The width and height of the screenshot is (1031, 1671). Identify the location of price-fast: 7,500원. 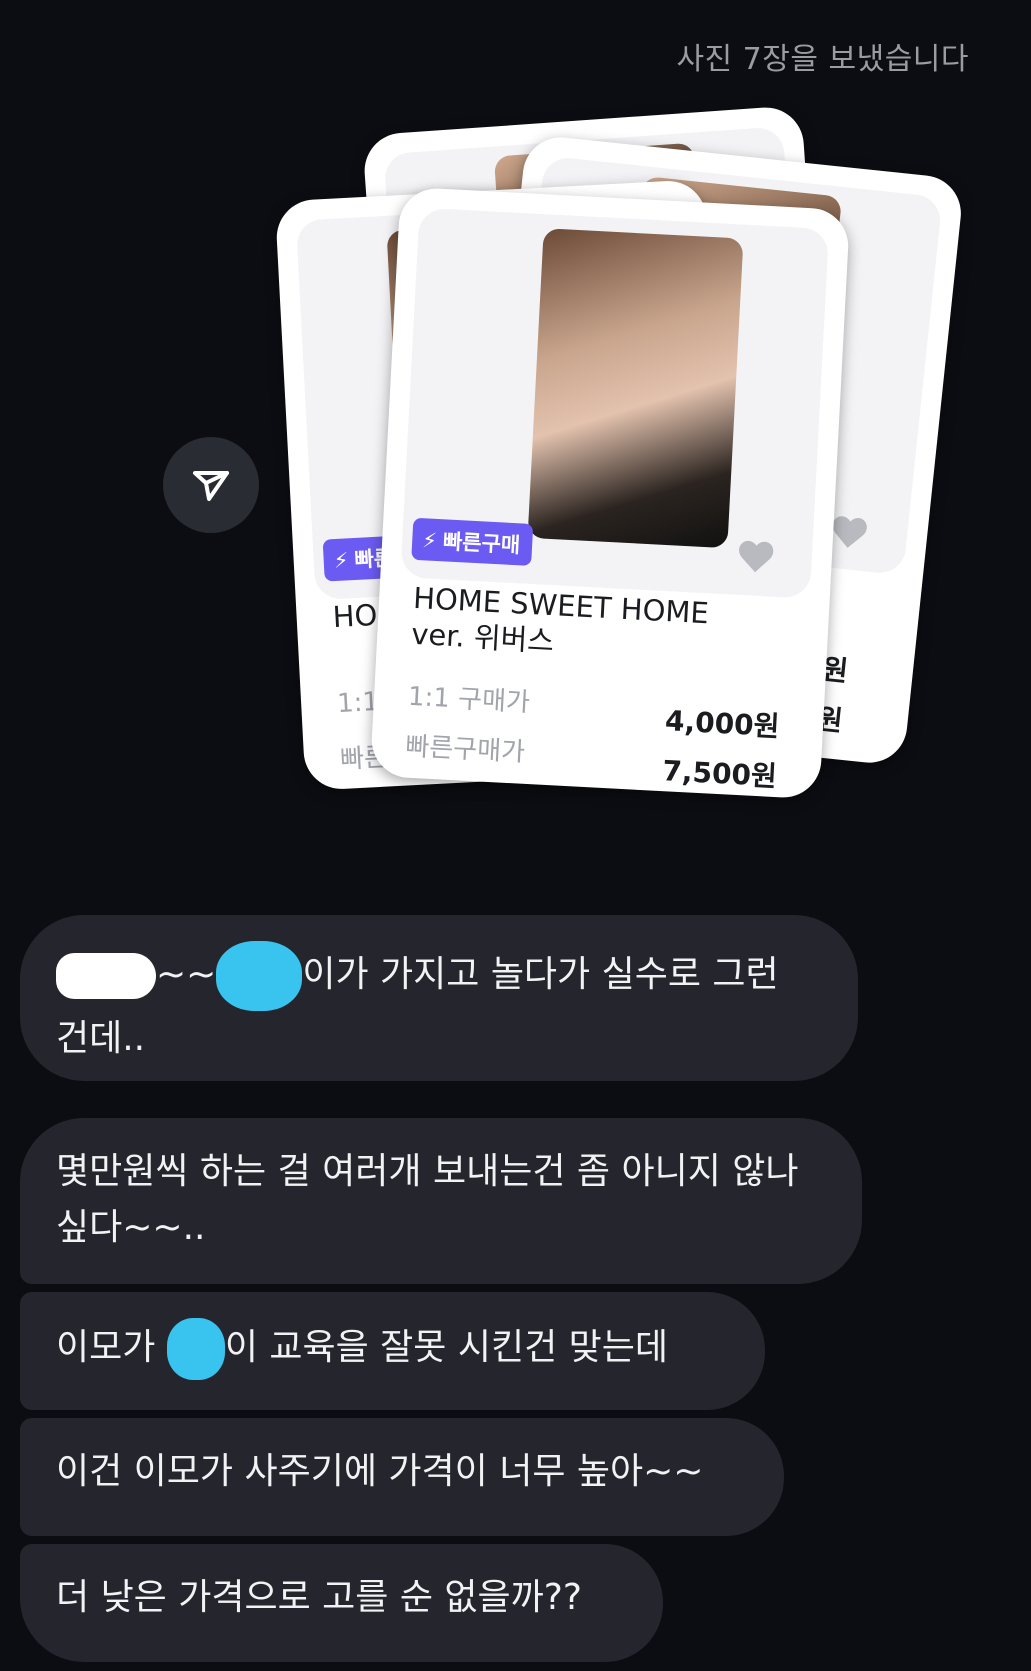
(719, 774).